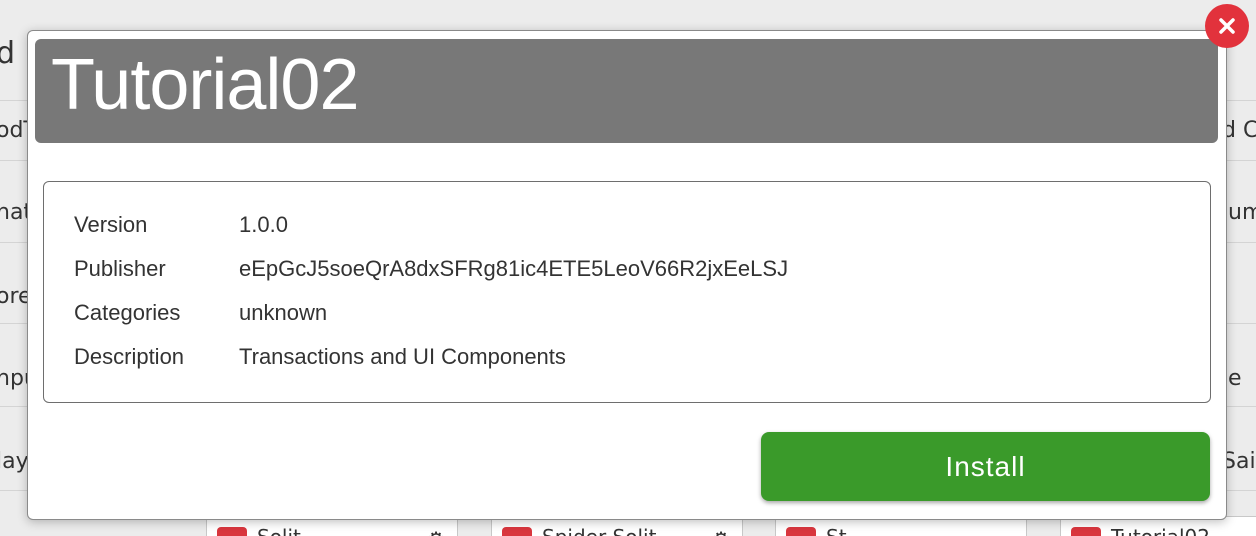  What do you see at coordinates (283, 312) in the screenshot?
I see `detail-value: unknown` at bounding box center [283, 312].